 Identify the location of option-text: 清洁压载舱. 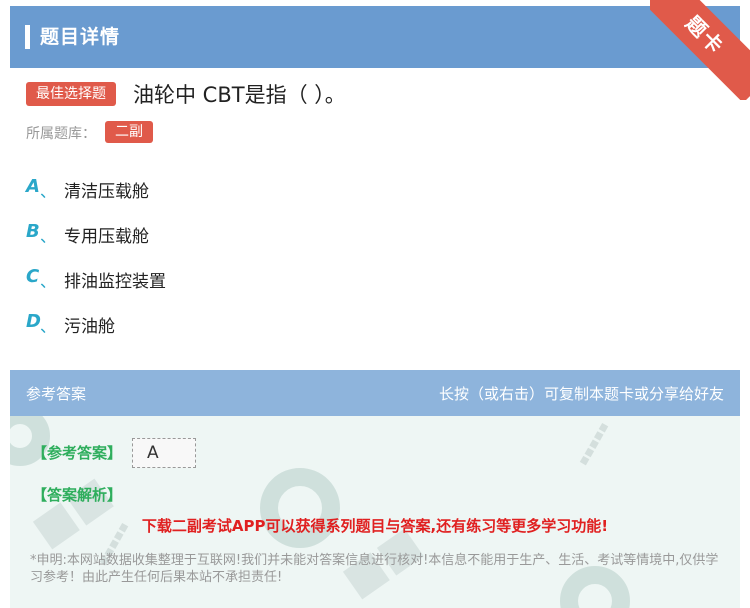
(106, 192).